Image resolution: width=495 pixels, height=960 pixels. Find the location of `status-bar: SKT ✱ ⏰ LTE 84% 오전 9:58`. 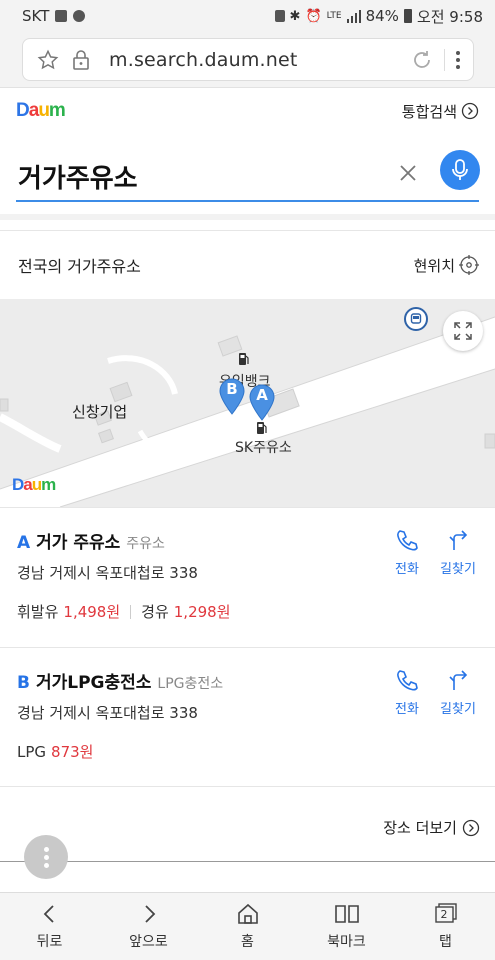

status-bar: SKT ✱ ⏰ LTE 84% 오전 9:58 is located at coordinates (247, 16).